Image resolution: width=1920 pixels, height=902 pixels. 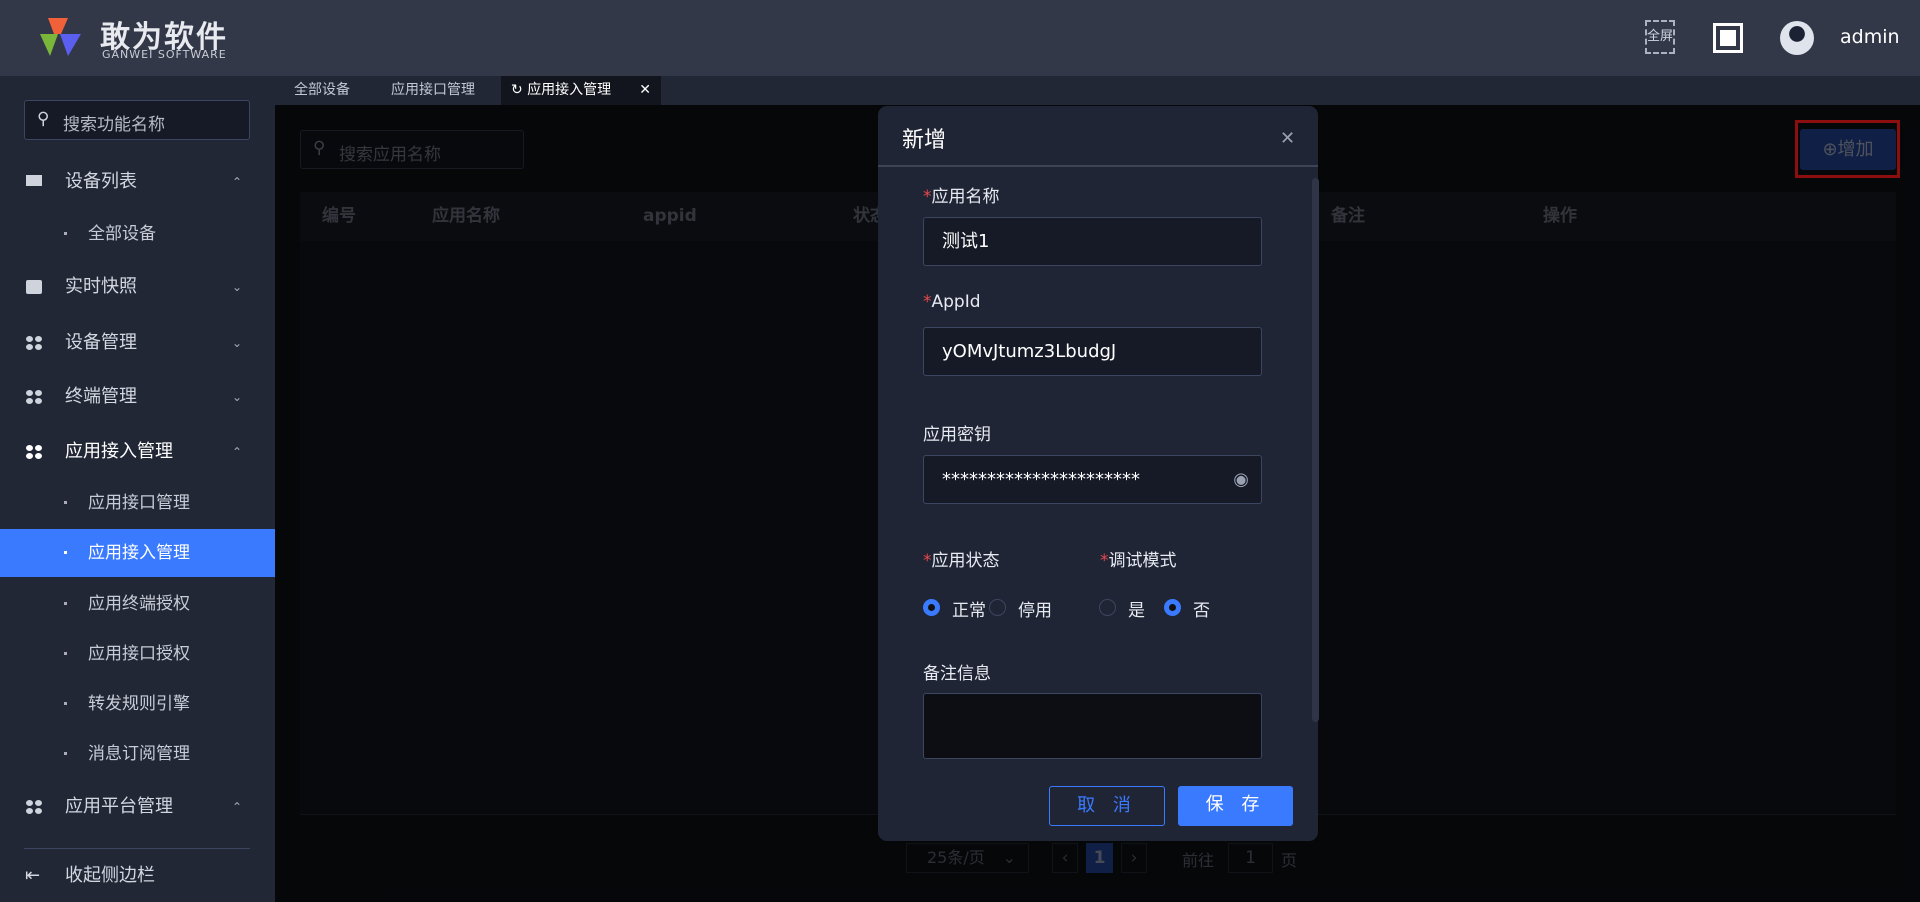 I want to click on search-icon: ⚲, so click(x=43, y=119).